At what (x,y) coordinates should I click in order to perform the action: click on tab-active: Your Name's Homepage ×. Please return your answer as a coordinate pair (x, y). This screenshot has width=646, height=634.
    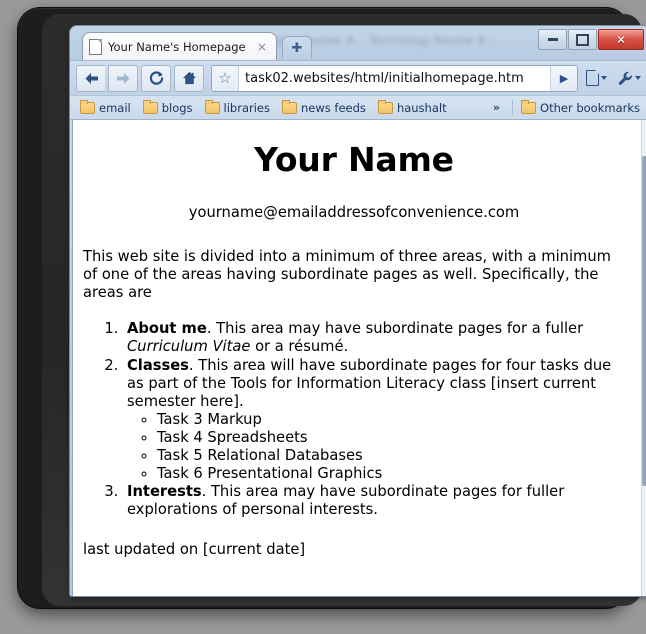
    Looking at the image, I should click on (179, 46).